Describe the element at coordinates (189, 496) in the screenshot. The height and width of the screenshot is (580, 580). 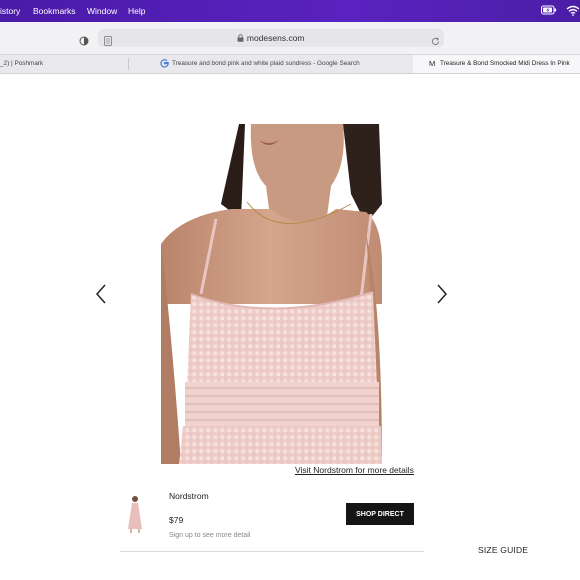
I see `retailer-name: Nordstrom` at that location.